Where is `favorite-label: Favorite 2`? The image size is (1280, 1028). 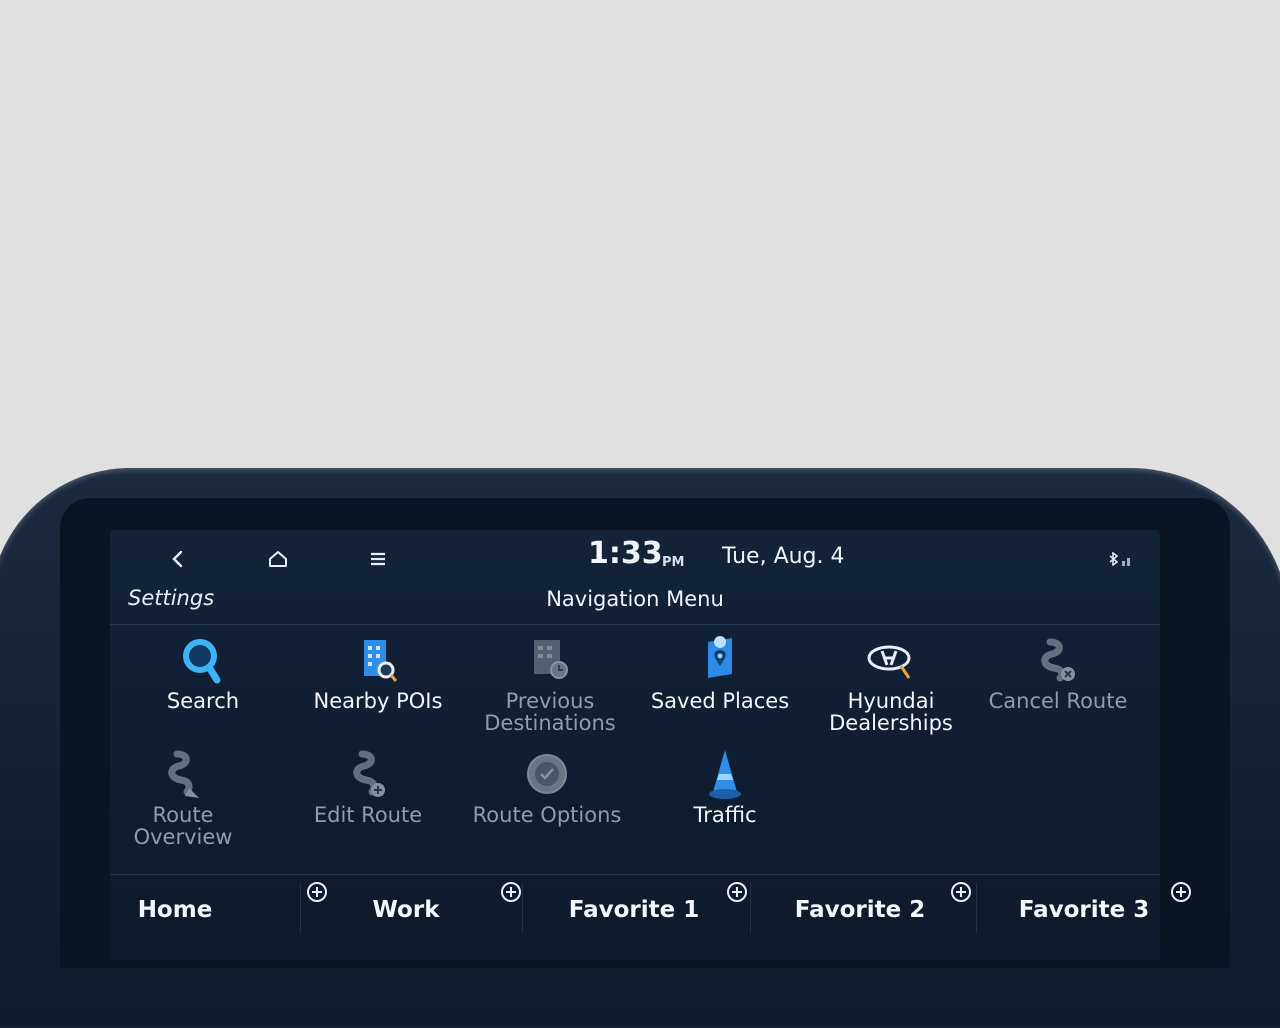
favorite-label: Favorite 2 is located at coordinates (860, 910).